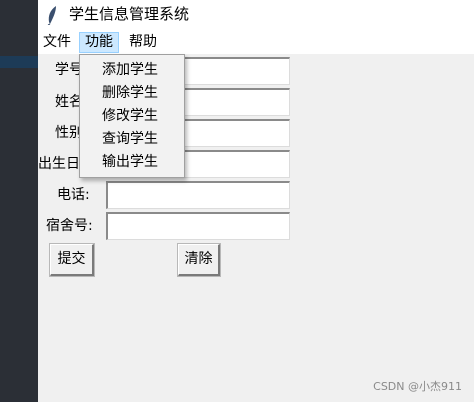 This screenshot has width=474, height=402. Describe the element at coordinates (73, 195) in the screenshot. I see `label-phone: 电话:` at that location.